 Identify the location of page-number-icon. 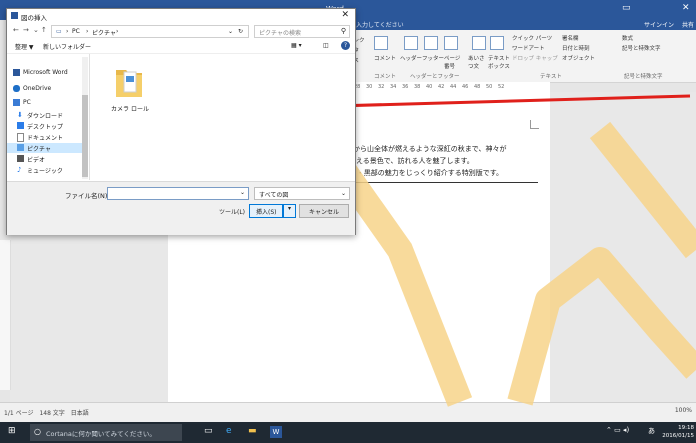
(451, 43).